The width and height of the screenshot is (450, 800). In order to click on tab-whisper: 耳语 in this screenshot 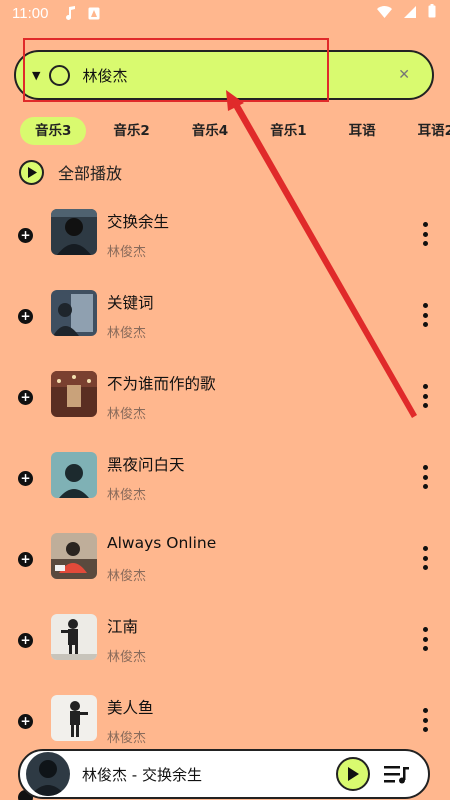, I will do `click(362, 131)`.